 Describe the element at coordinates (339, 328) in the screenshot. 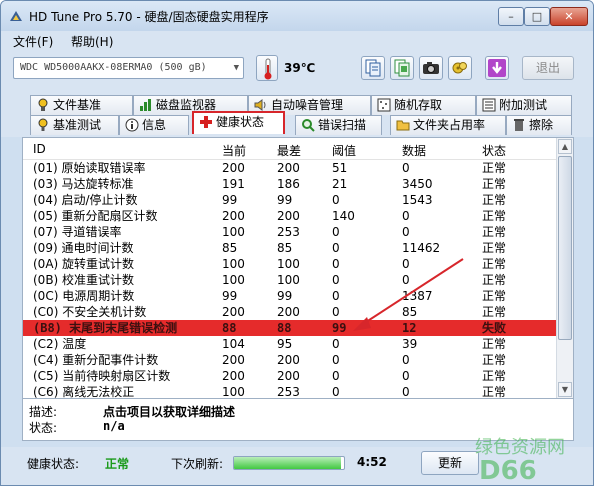

I see `cell-thr: 99` at that location.